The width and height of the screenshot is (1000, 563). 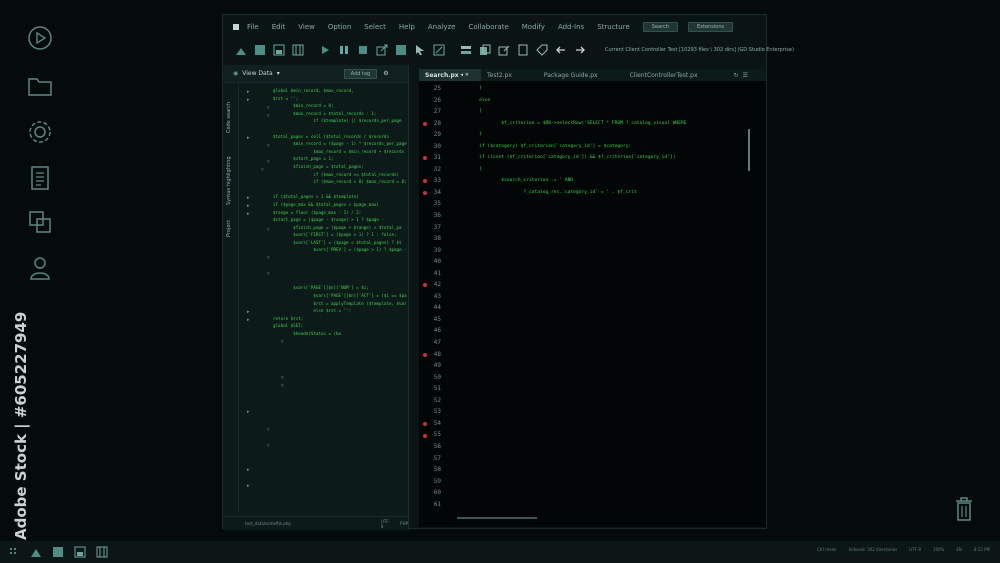 I want to click on tab-client-controller-test: ClientControllerTest.px, so click(x=660, y=75).